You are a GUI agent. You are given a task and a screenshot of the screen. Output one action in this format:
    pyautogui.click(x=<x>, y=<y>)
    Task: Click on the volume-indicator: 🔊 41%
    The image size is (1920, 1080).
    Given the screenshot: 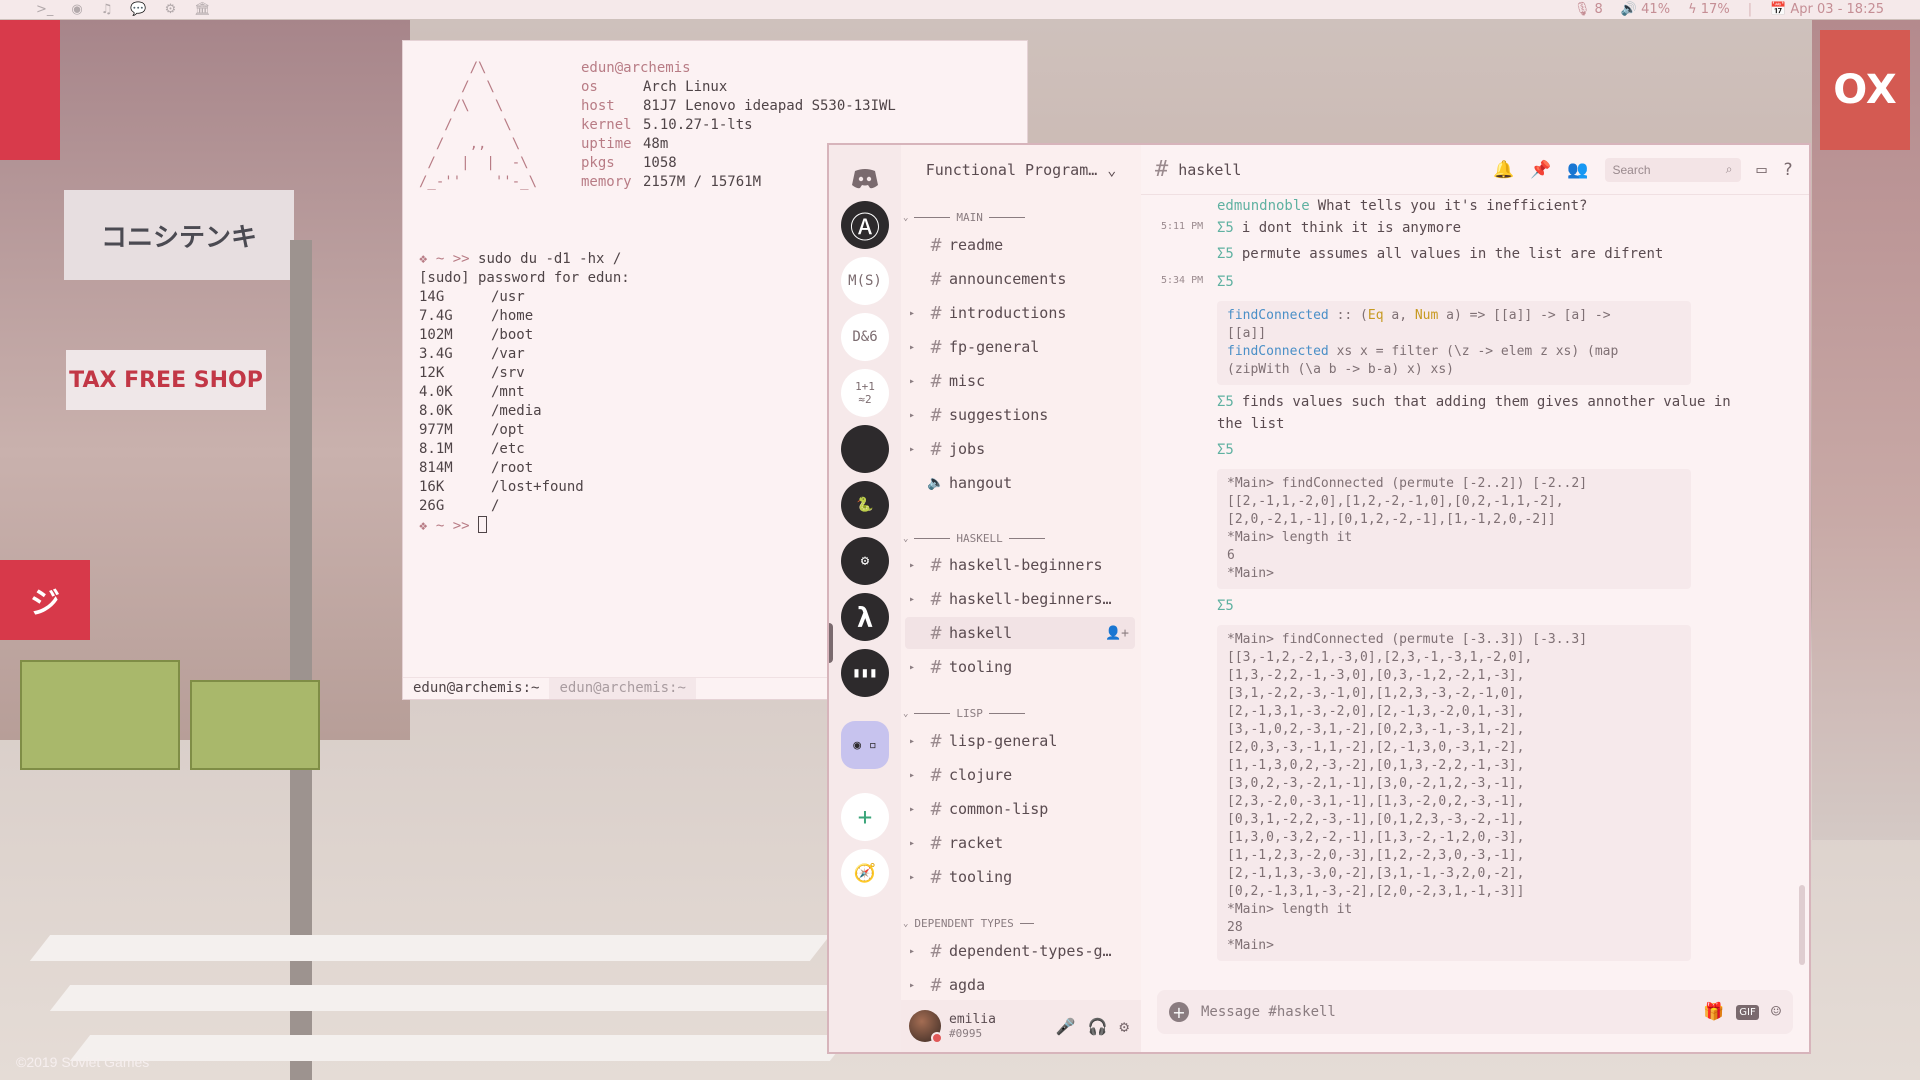 What is the action you would take?
    pyautogui.click(x=1645, y=9)
    